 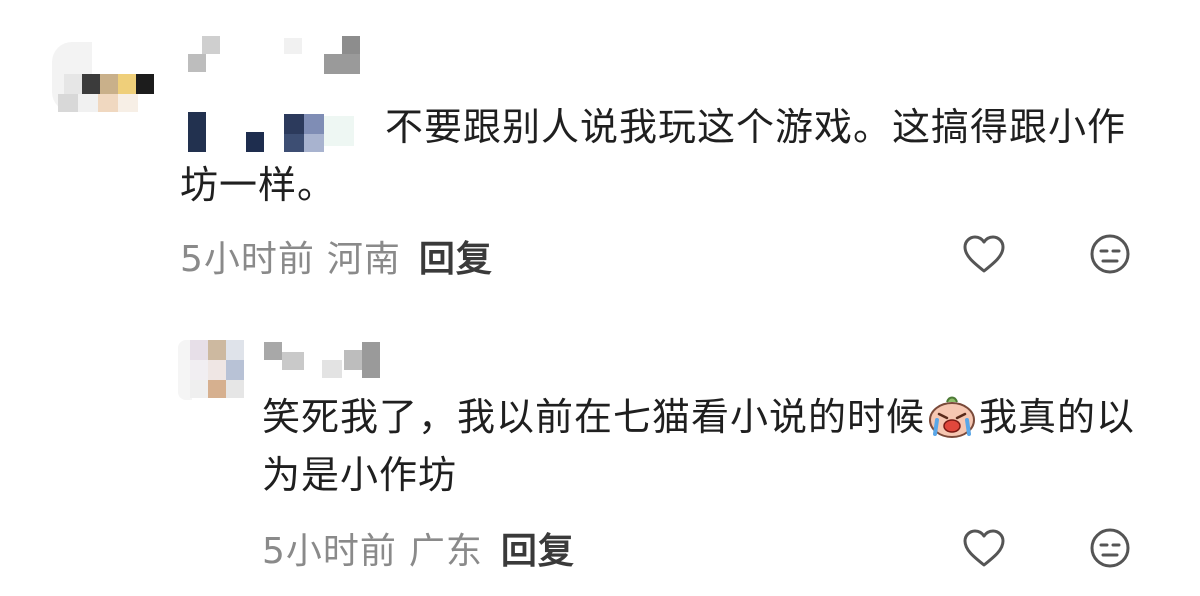 What do you see at coordinates (363, 259) in the screenshot?
I see `location: 河南` at bounding box center [363, 259].